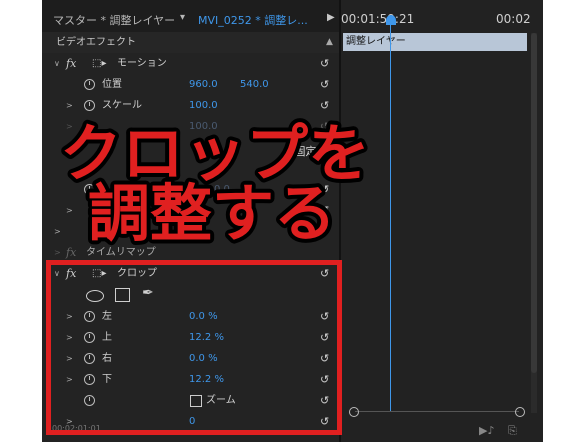  I want to click on position-y-value: 540.0, so click(254, 84).